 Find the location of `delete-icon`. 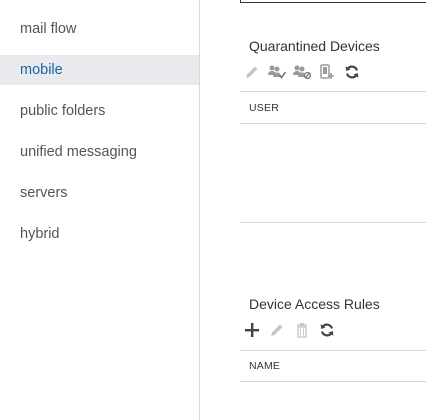

delete-icon is located at coordinates (302, 330).